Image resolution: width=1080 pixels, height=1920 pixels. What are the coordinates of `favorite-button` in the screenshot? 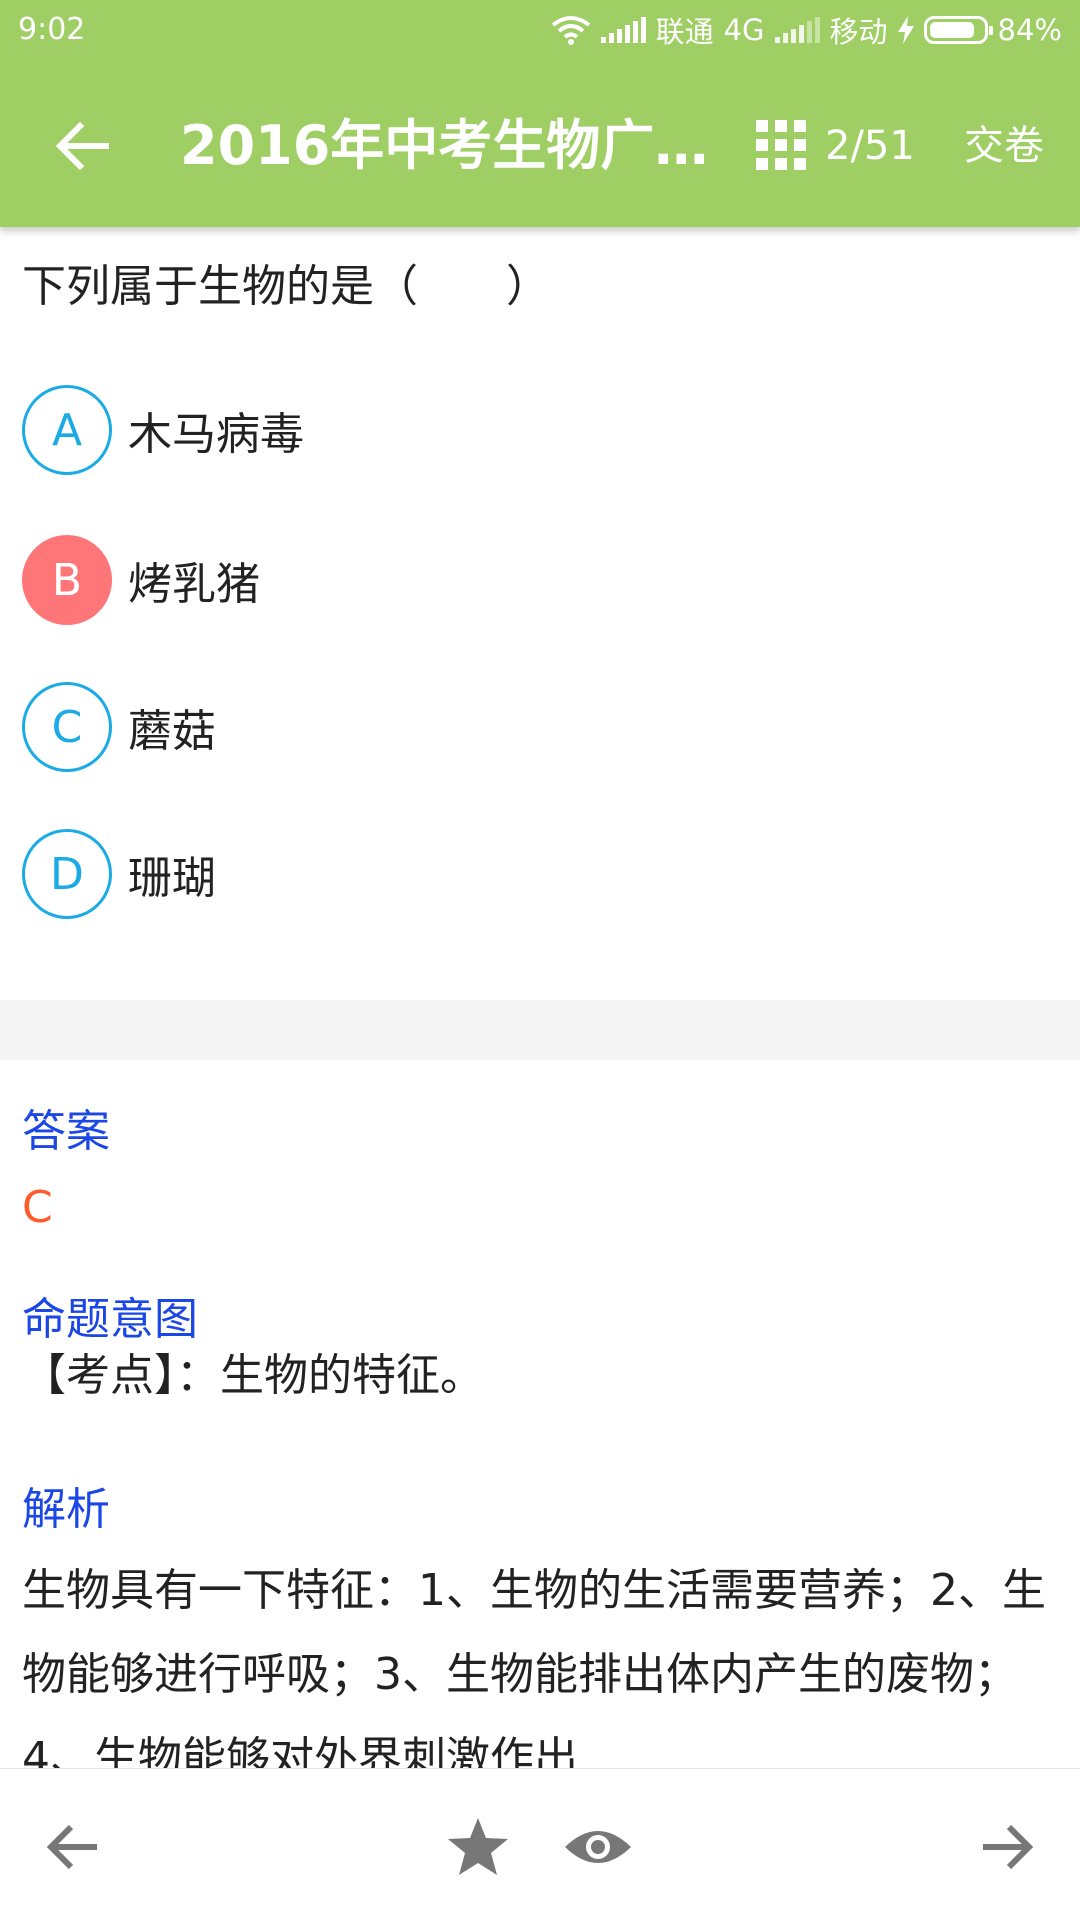 It's located at (478, 1847).